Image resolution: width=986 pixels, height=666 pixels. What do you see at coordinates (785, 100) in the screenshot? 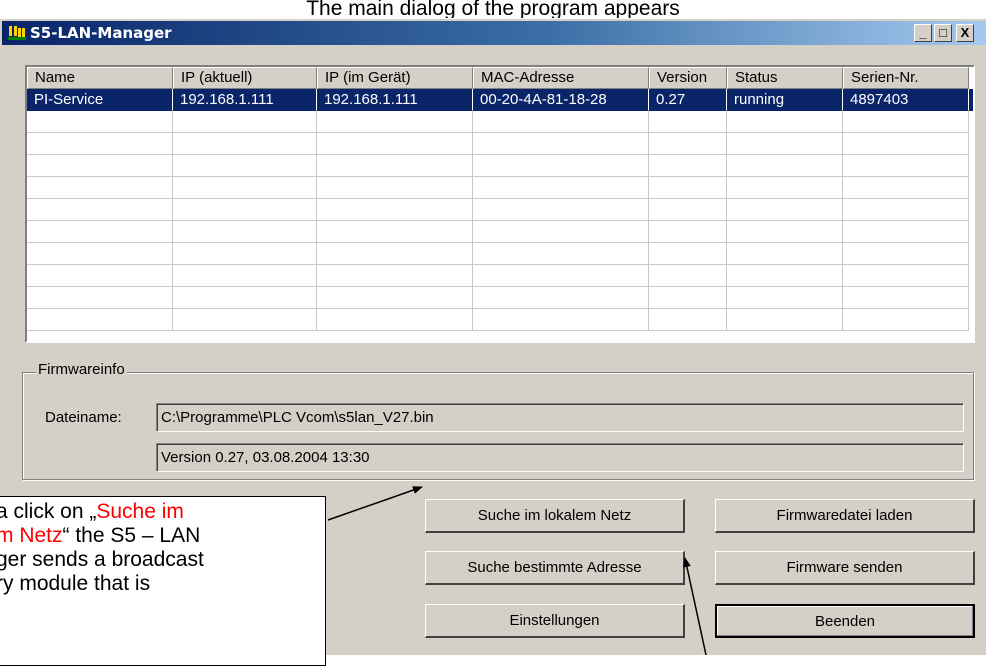
I see `cell-status: running` at bounding box center [785, 100].